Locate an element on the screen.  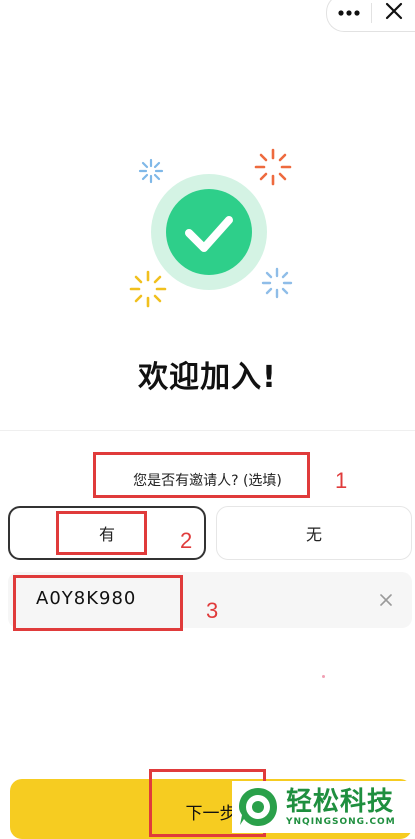
badge-ring is located at coordinates (209, 232).